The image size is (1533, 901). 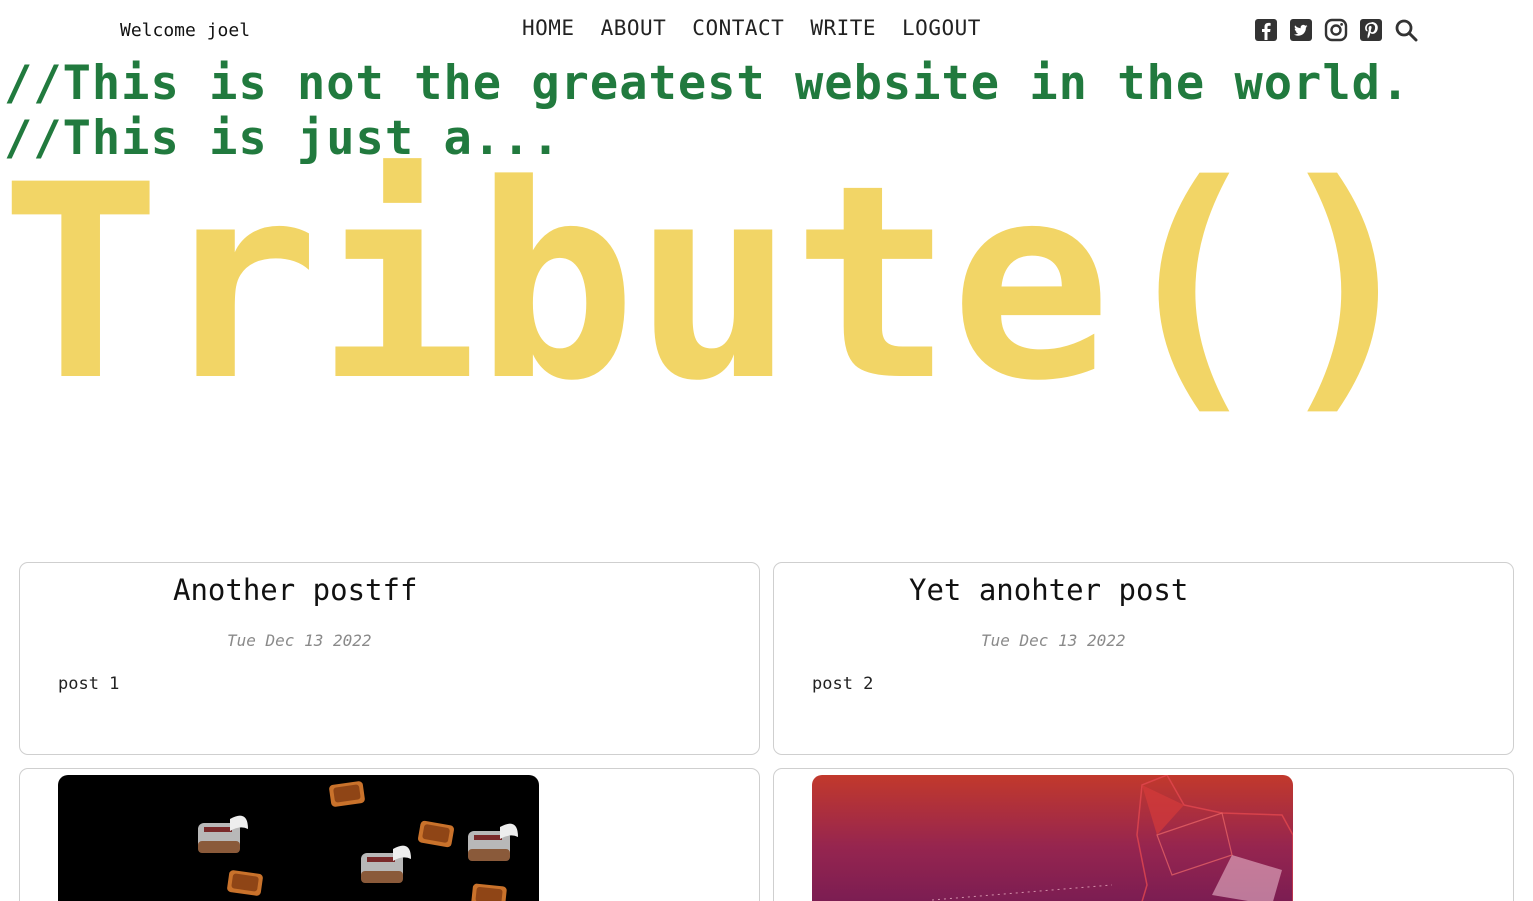 What do you see at coordinates (1143, 658) in the screenshot?
I see `post-card: Yet anohter post Tue Dec 13 2022 post 2` at bounding box center [1143, 658].